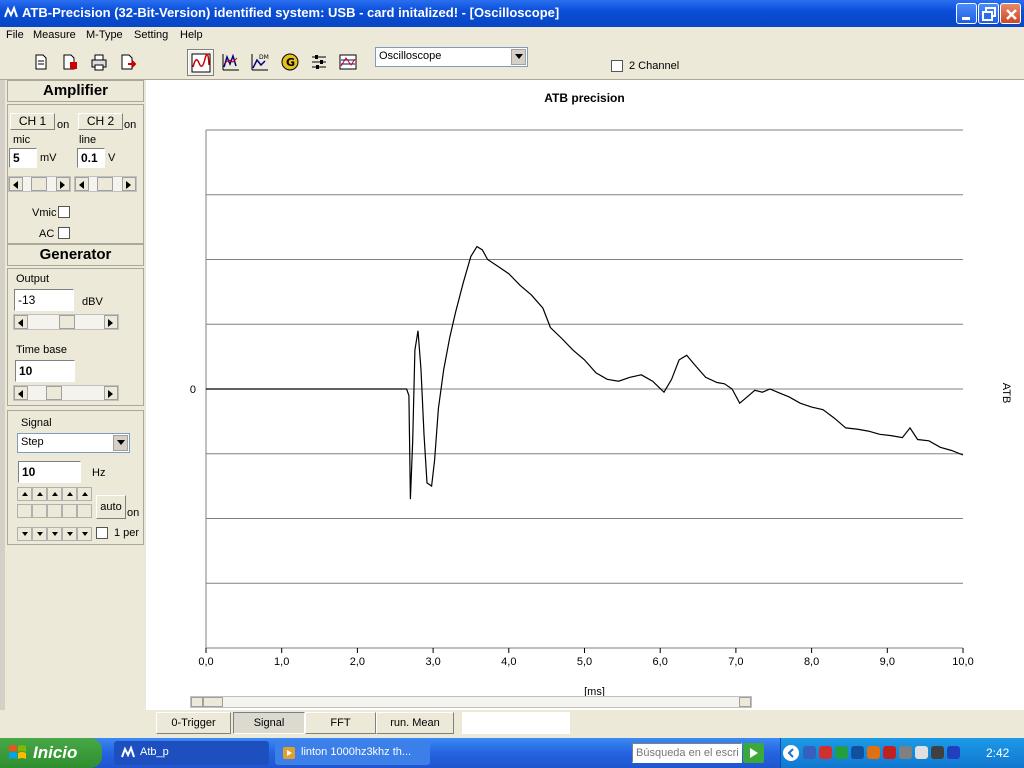 The width and height of the screenshot is (1024, 768). Describe the element at coordinates (857, 752) in the screenshot. I see `user-icon` at that location.